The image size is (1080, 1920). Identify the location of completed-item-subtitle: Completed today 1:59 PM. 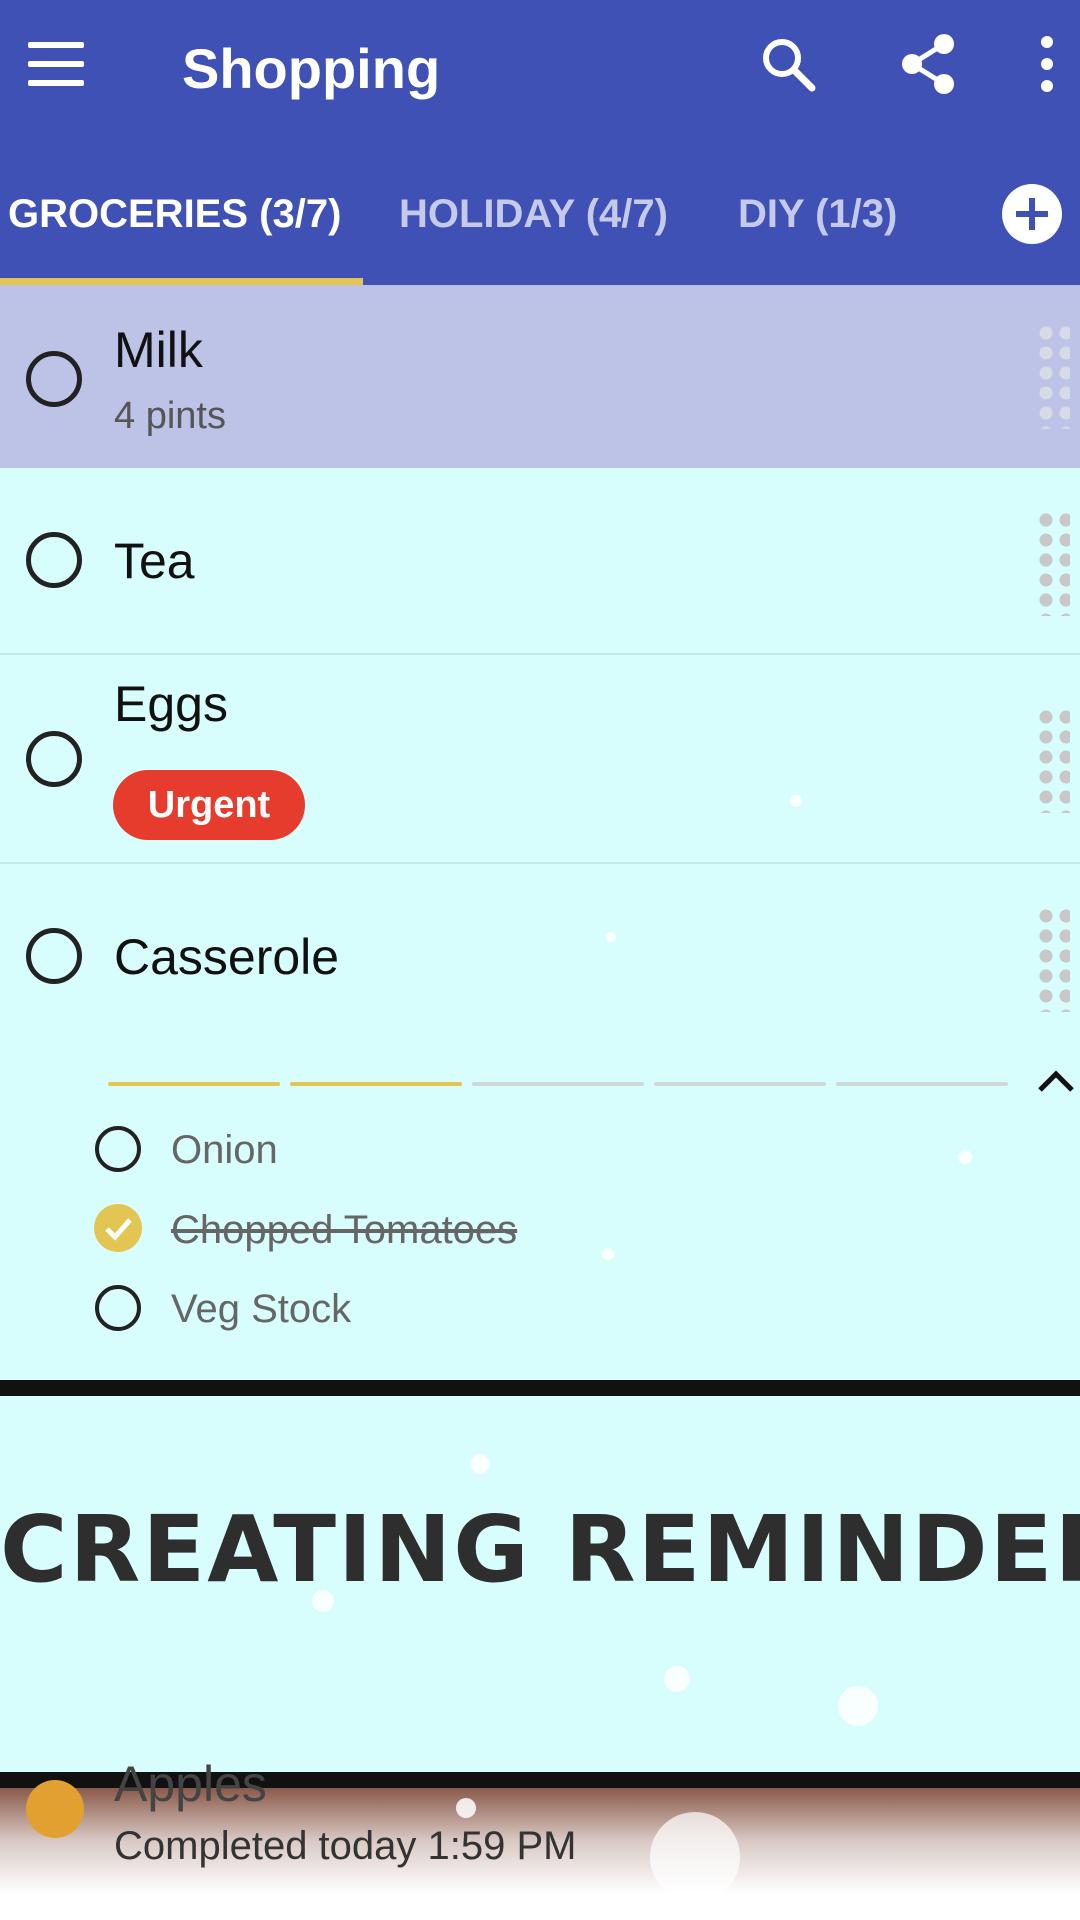
(345, 1846).